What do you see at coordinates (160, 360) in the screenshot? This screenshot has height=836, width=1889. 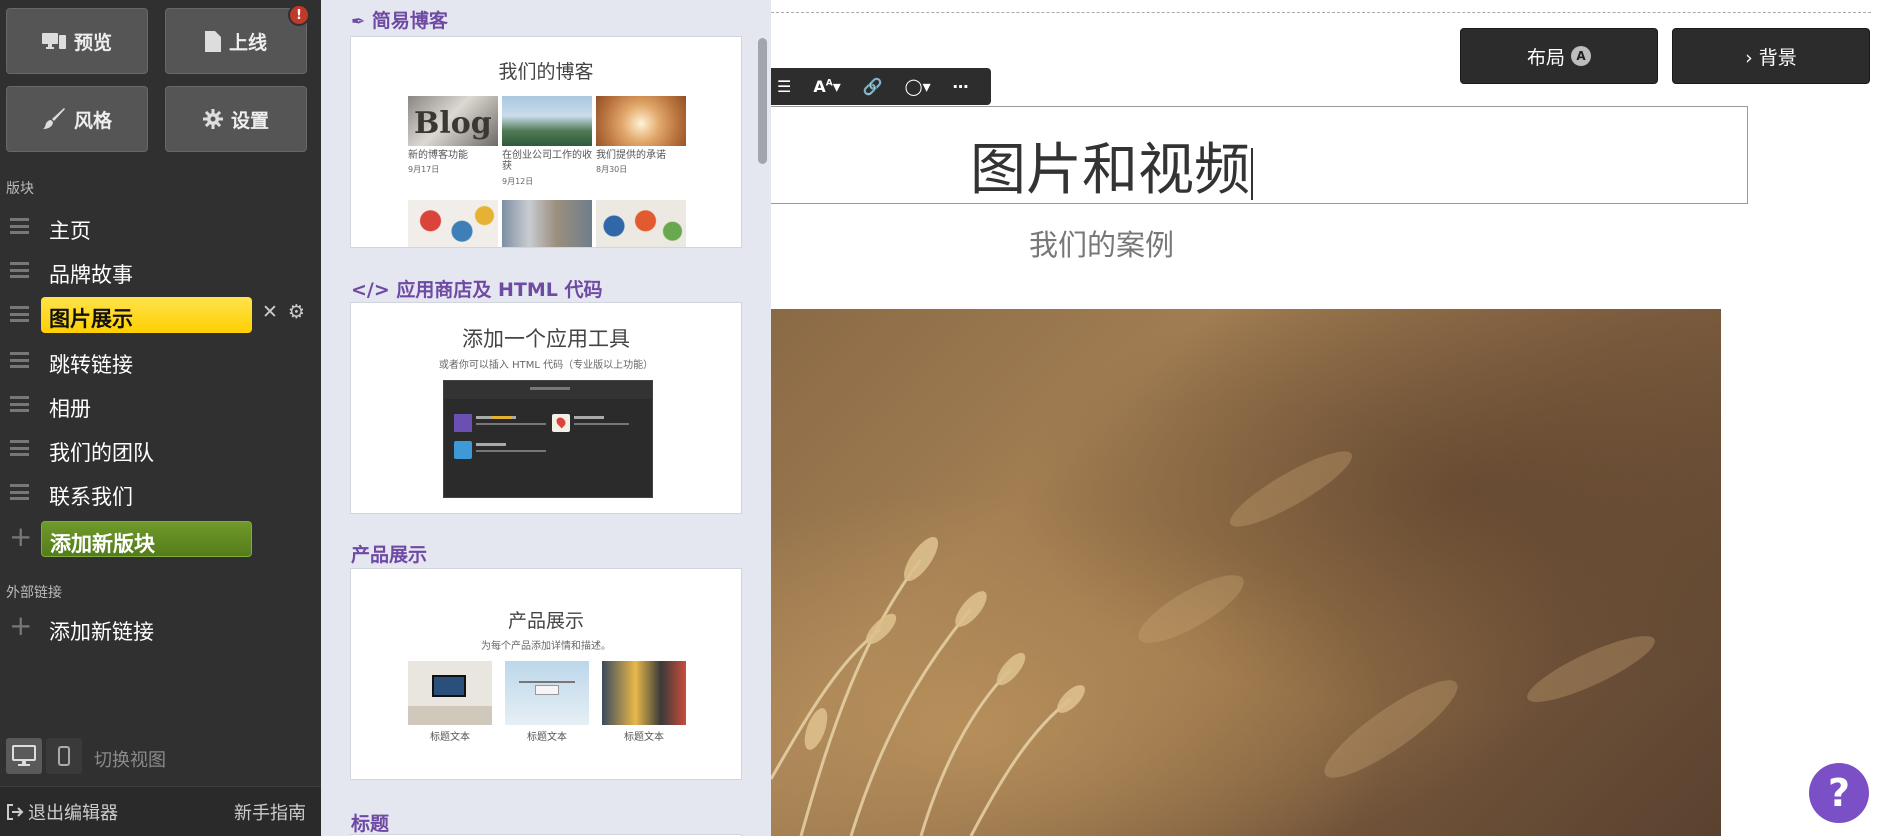 I see `sidebar-item-redirect-link: 跳转链接` at bounding box center [160, 360].